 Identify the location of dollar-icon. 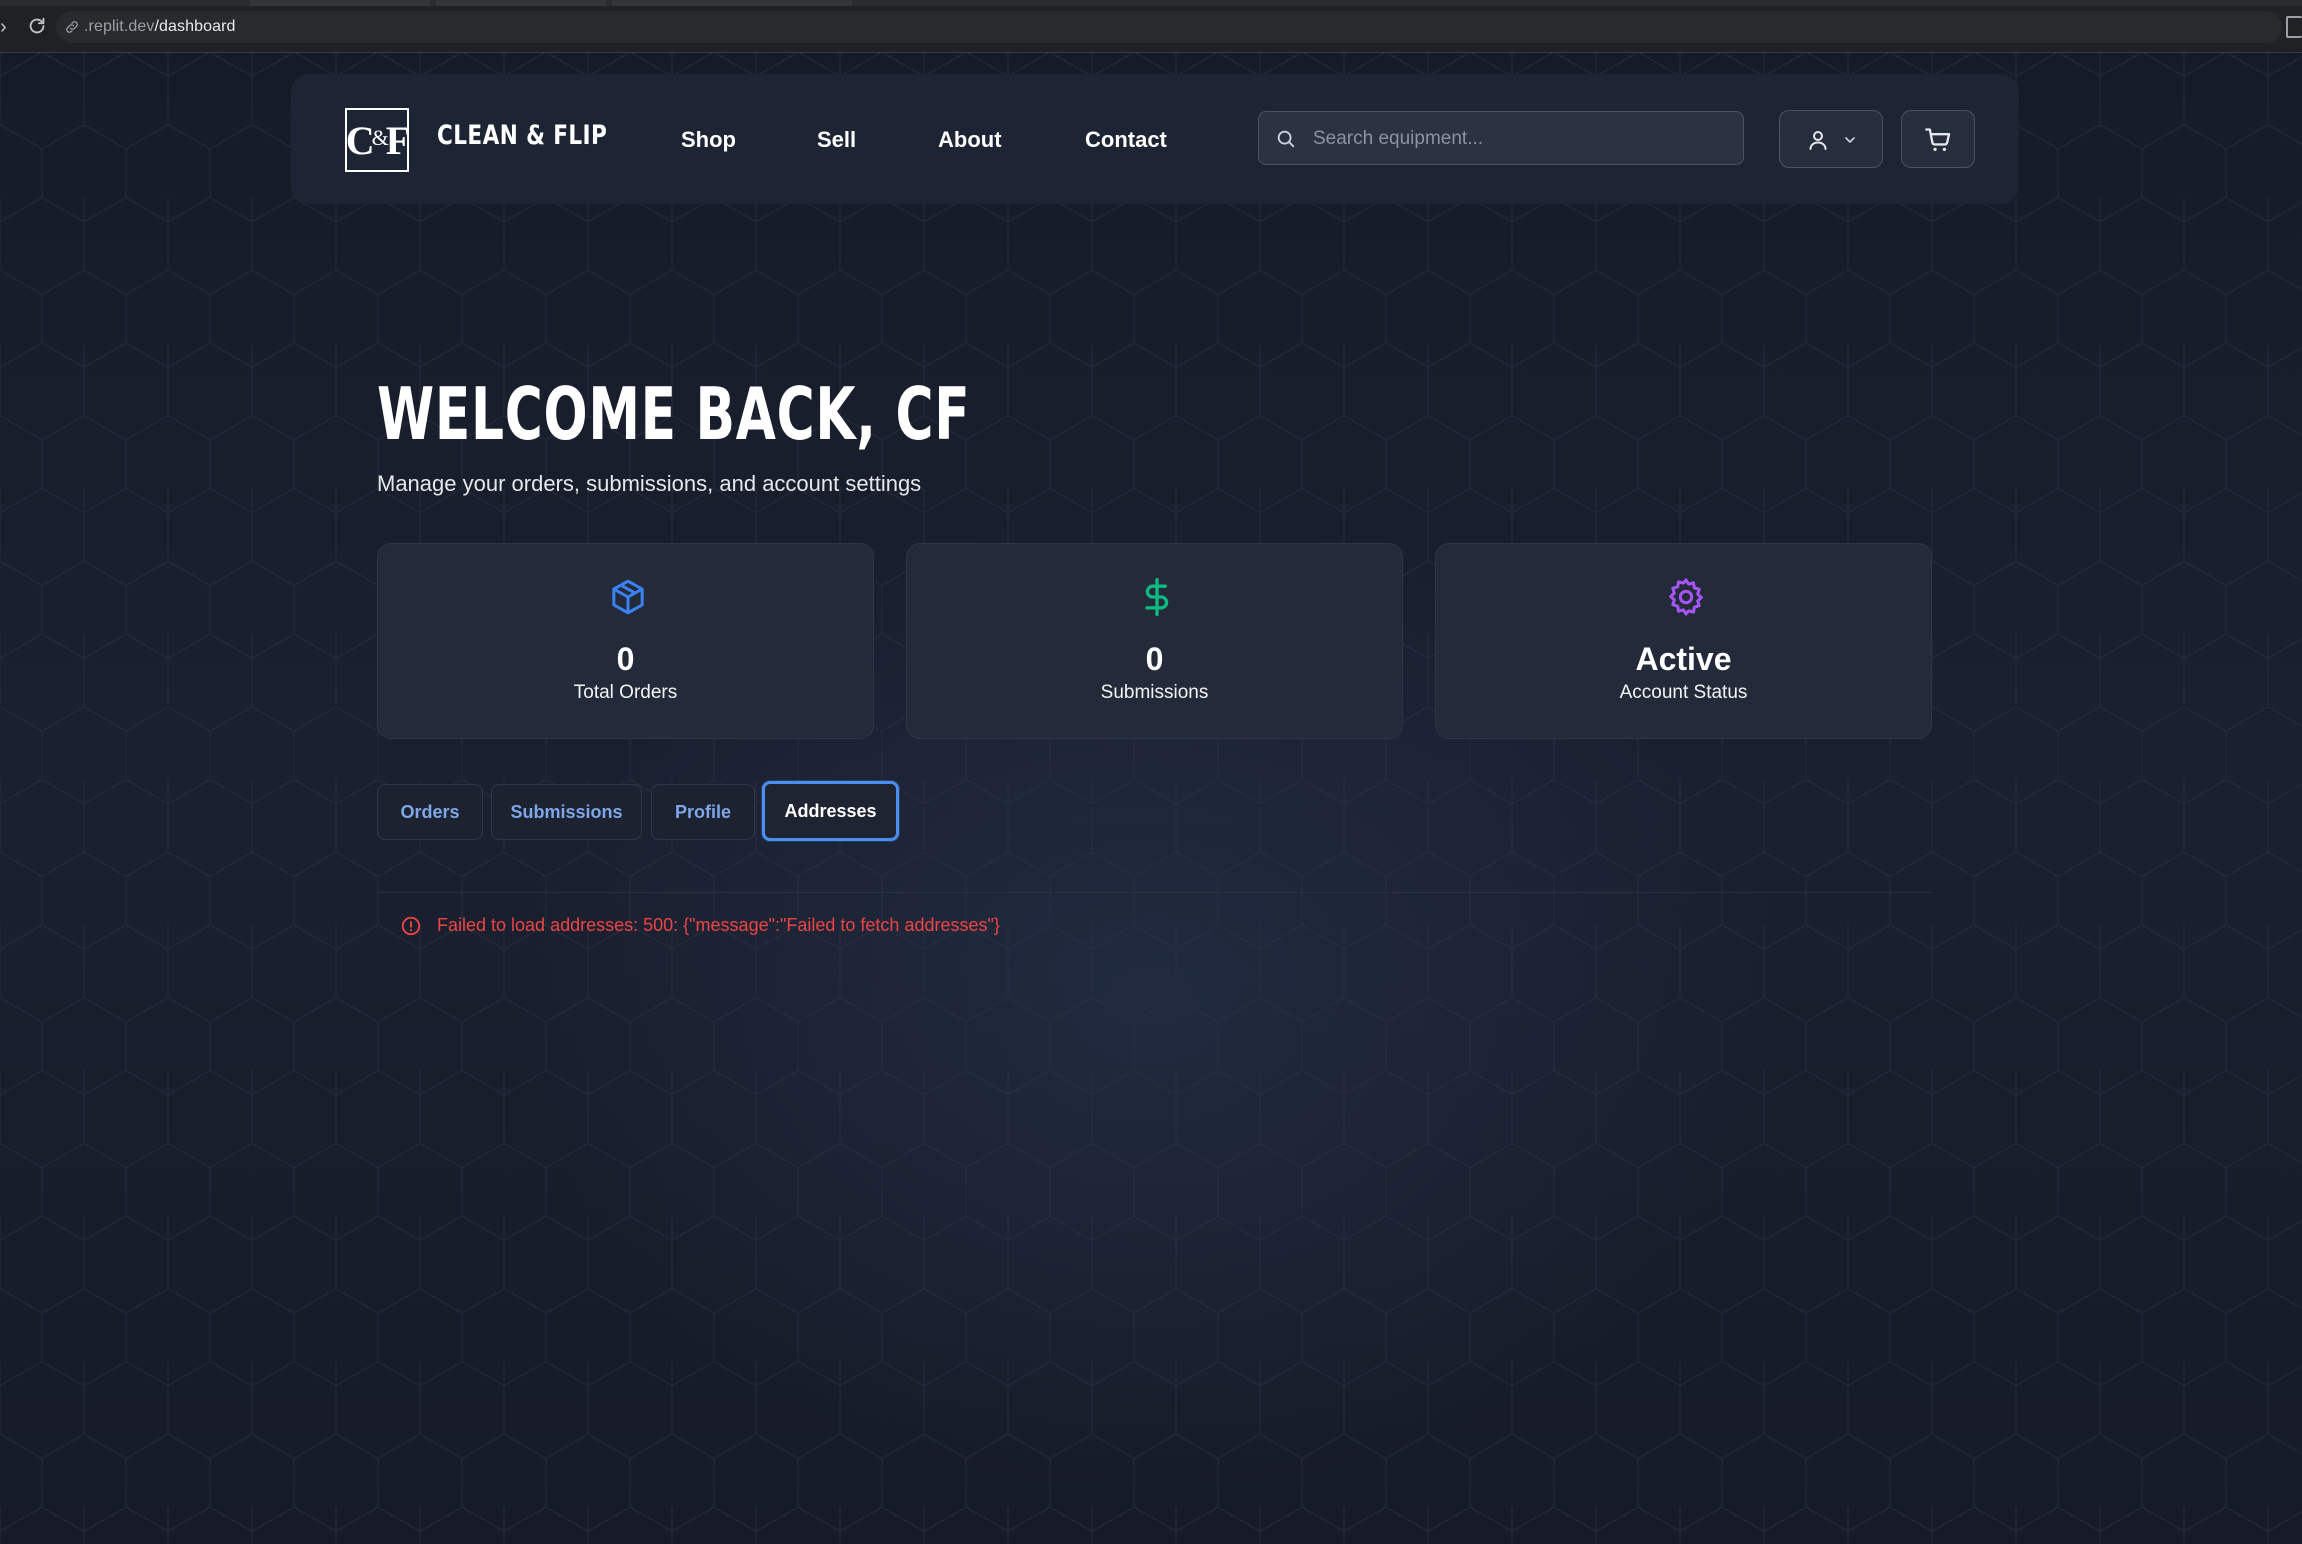
(1157, 597).